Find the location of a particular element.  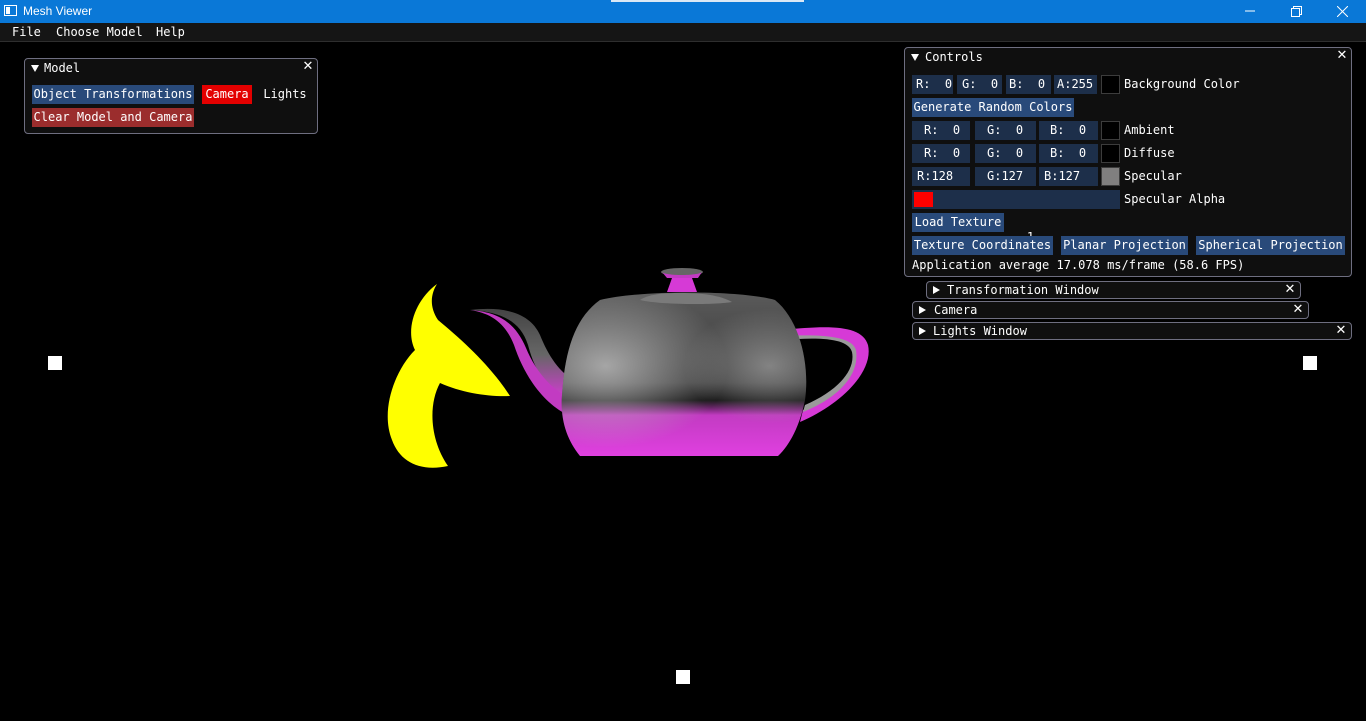

spherical-projection-button: Spherical Projection is located at coordinates (1270, 245).